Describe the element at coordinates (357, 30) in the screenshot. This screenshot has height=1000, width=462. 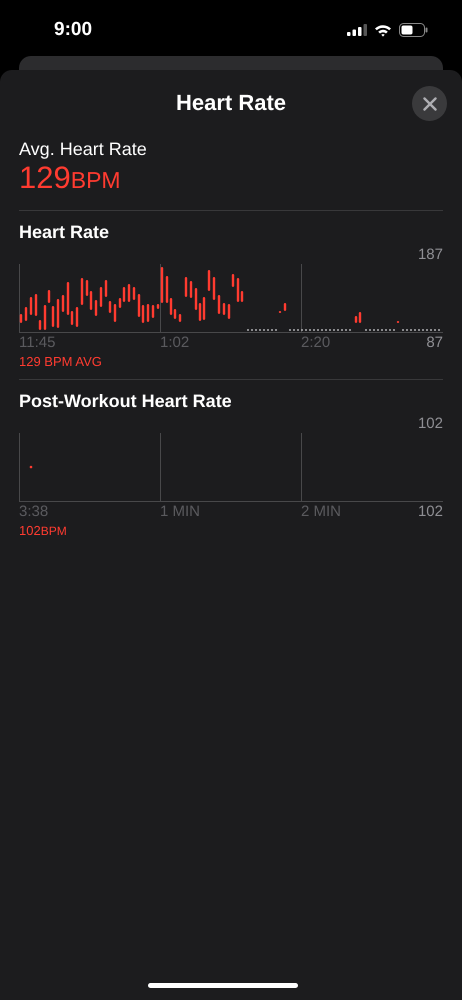
I see `signal-icon` at that location.